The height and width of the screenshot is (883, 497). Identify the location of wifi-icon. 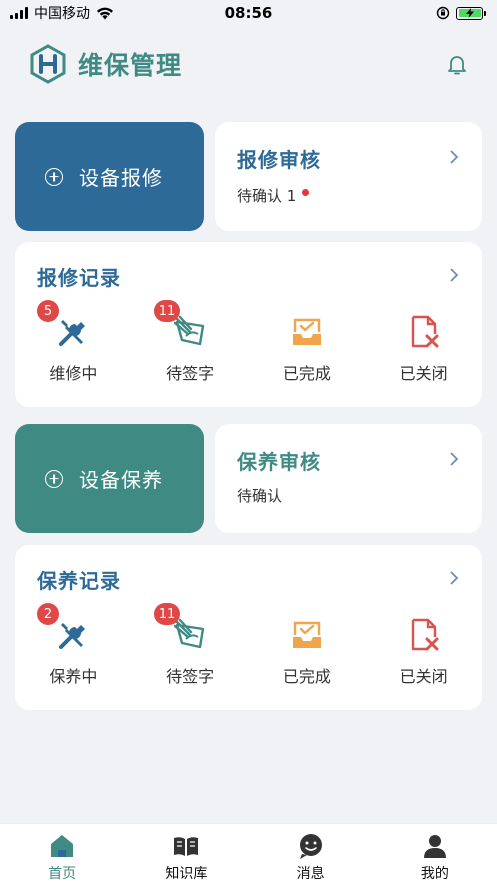
(105, 13).